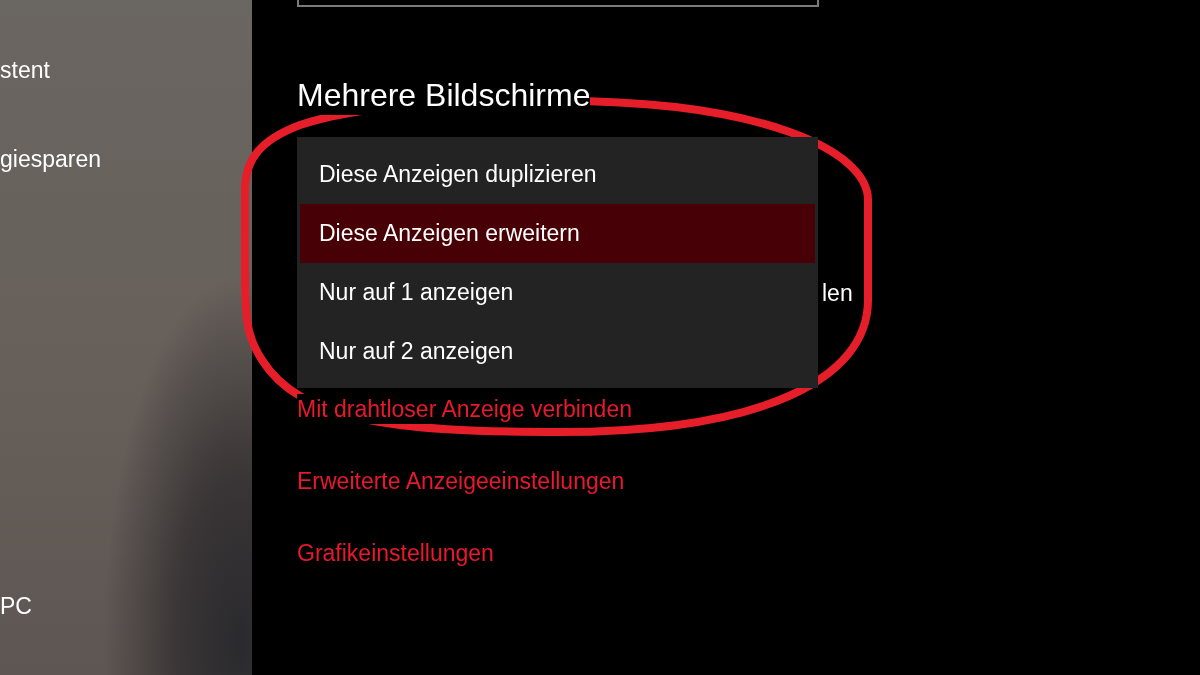  Describe the element at coordinates (557, 174) in the screenshot. I see `menu-option: Diese Anzeigen duplizieren` at that location.